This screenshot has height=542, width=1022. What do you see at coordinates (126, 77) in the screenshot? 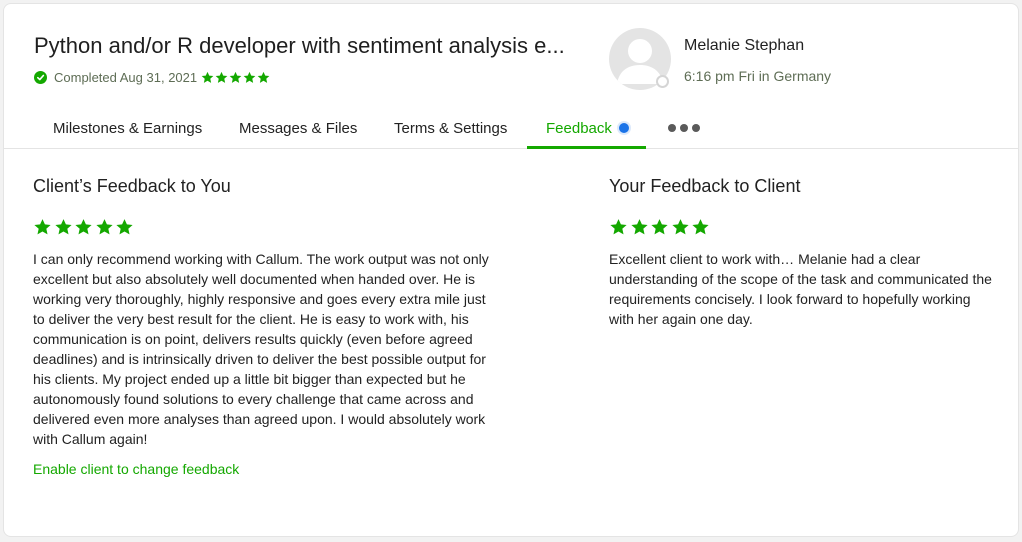
I see `status-text: Completed Aug 31, 2021` at bounding box center [126, 77].